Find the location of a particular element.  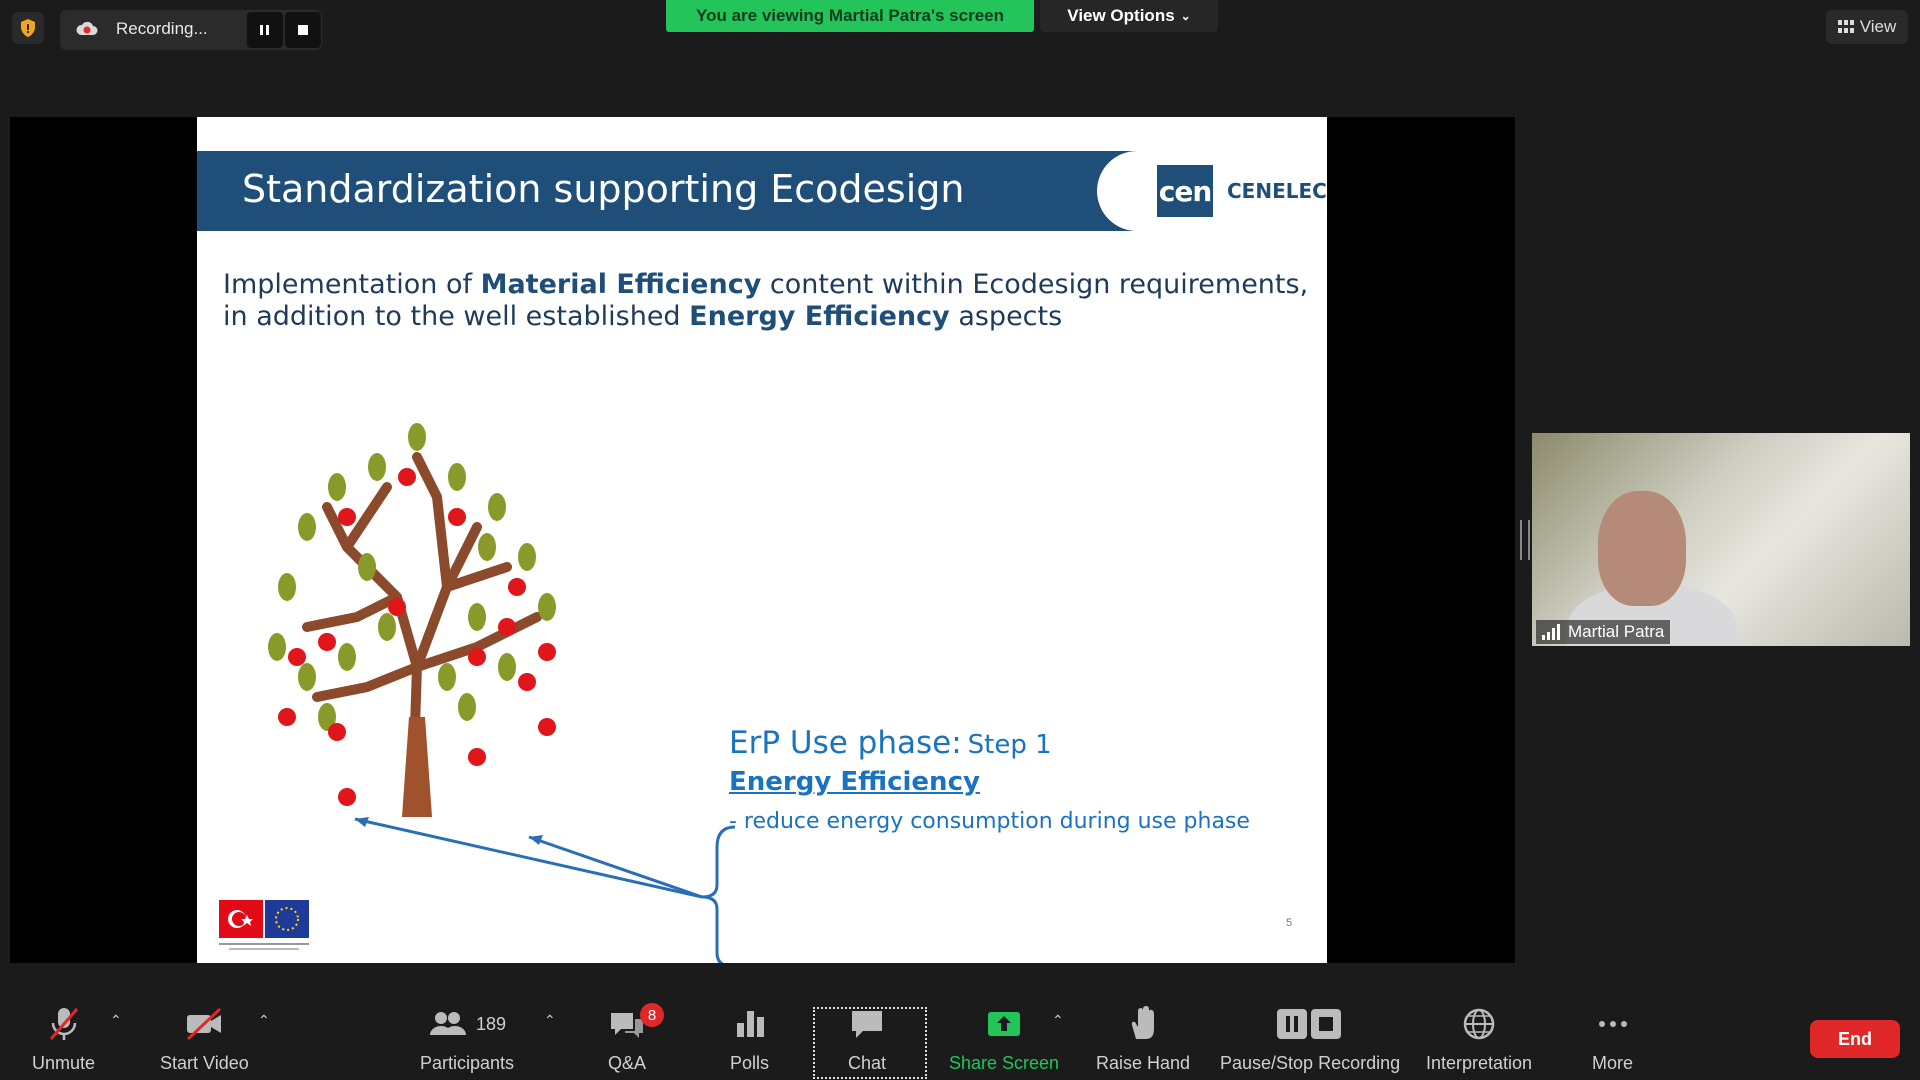

unmute-label: Unmute is located at coordinates (64, 1063).